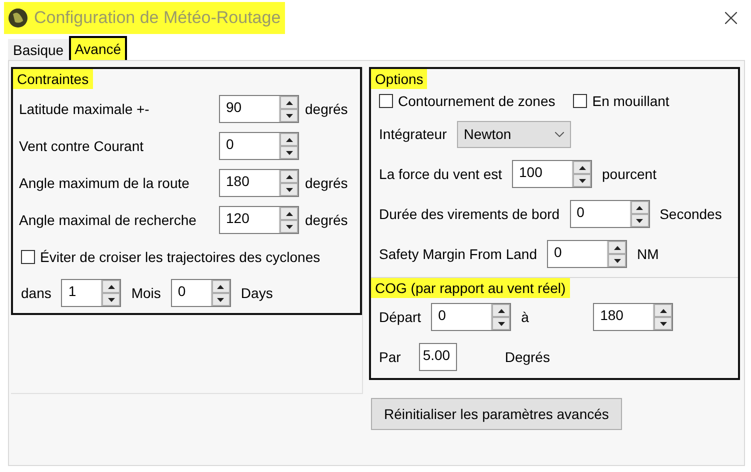  Describe the element at coordinates (91, 293) in the screenshot. I see `spin-box: 1` at that location.